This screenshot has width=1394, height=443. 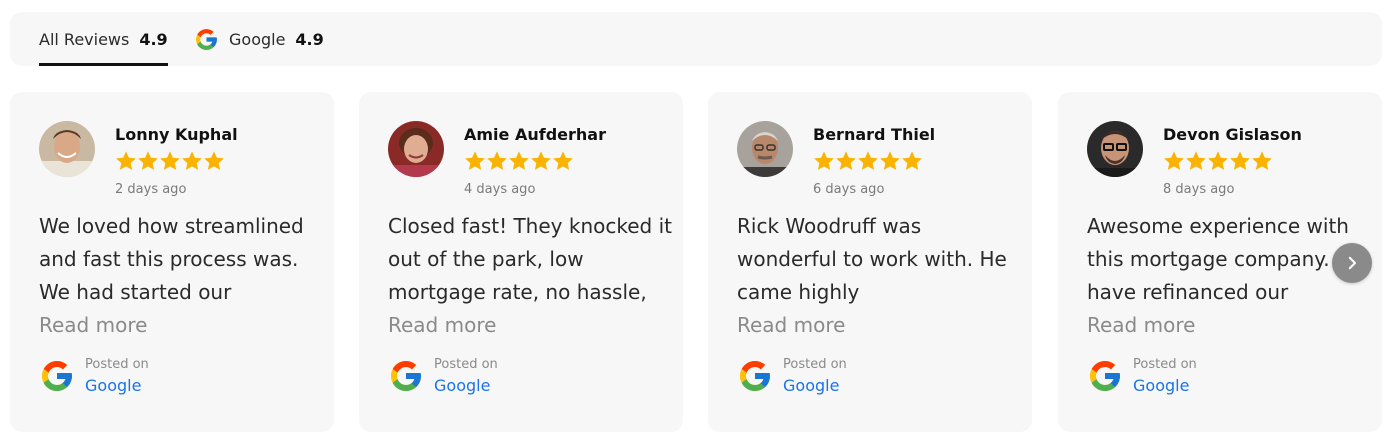 I want to click on chevron-right-icon, so click(x=1352, y=263).